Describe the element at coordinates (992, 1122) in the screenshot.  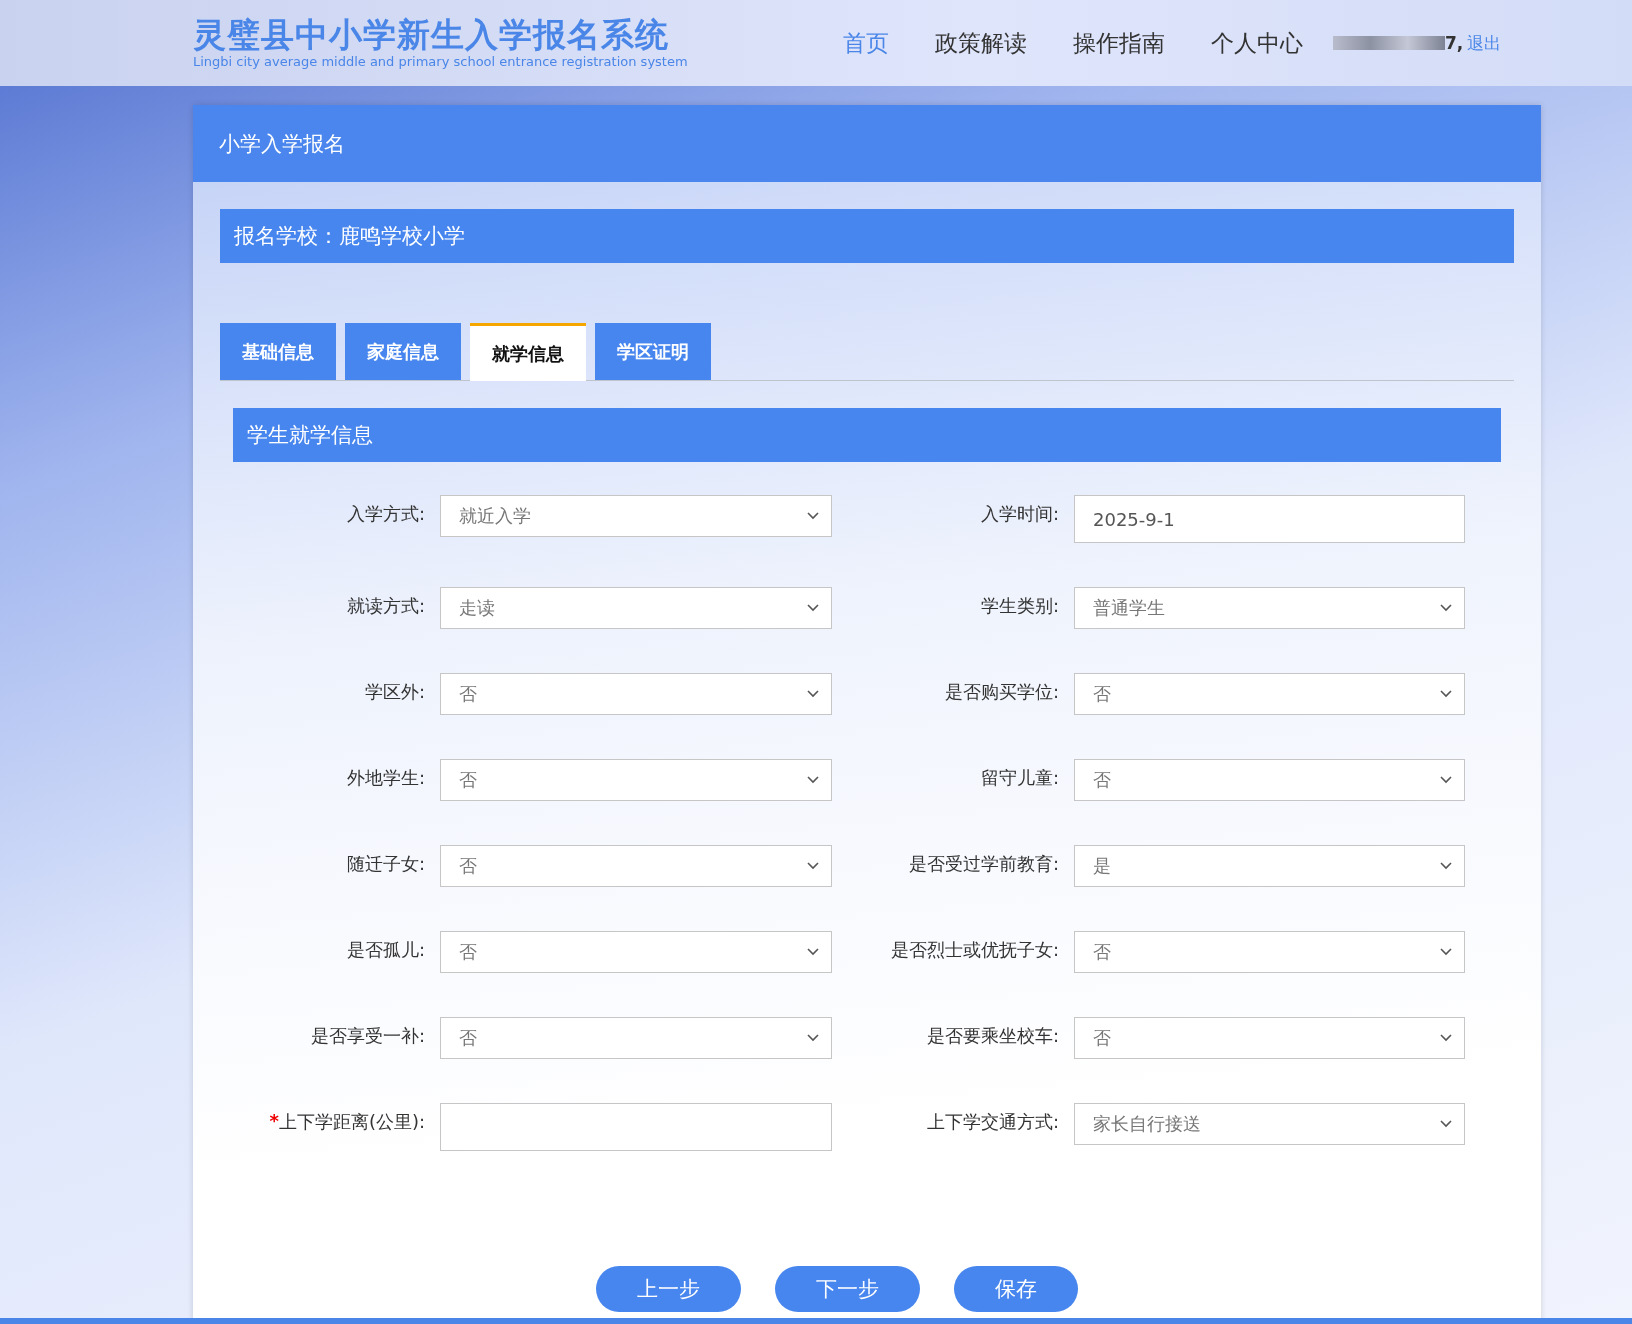
I see `field-label: 上下学交通方式:` at that location.